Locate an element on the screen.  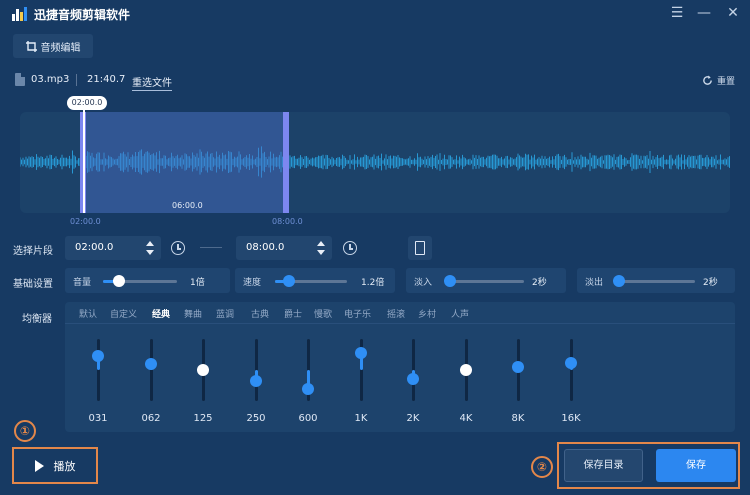
playhead is located at coordinates (84, 160).